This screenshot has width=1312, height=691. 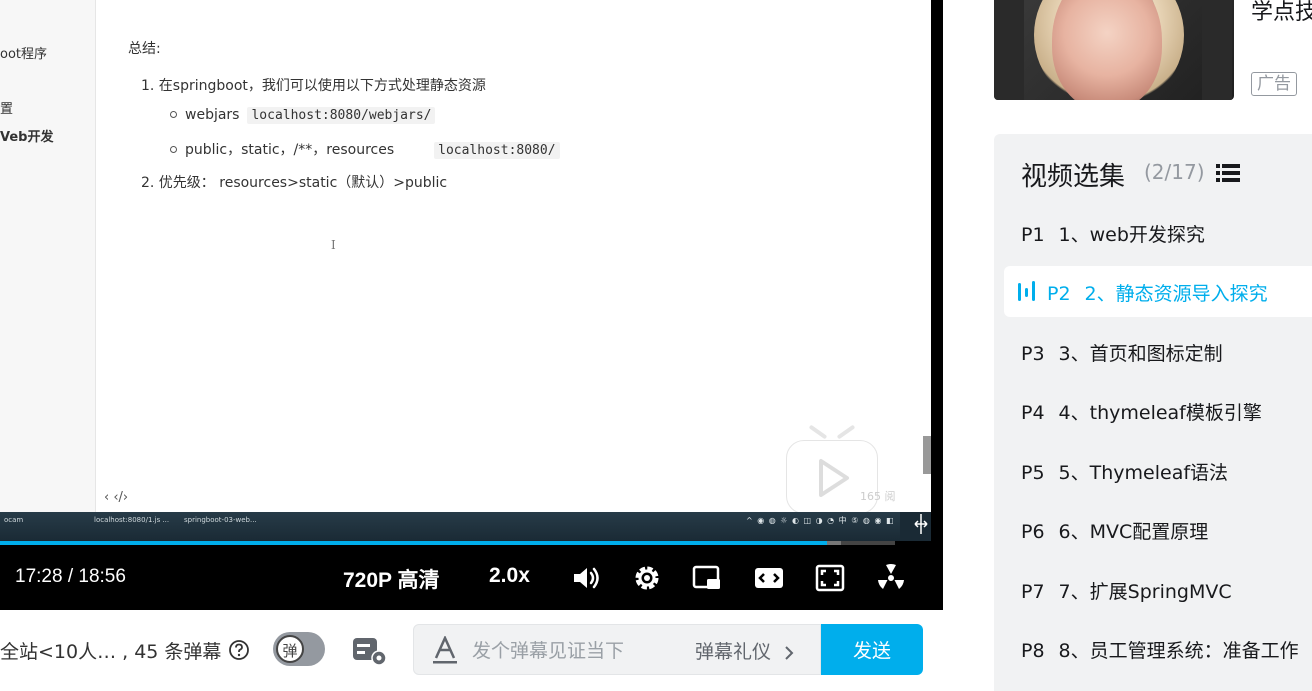 I want to click on doc-heading: 总结:, so click(x=144, y=49).